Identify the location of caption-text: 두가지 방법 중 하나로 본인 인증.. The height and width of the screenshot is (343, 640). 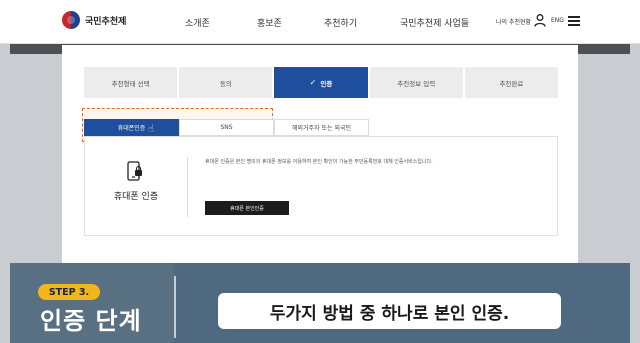
(389, 311).